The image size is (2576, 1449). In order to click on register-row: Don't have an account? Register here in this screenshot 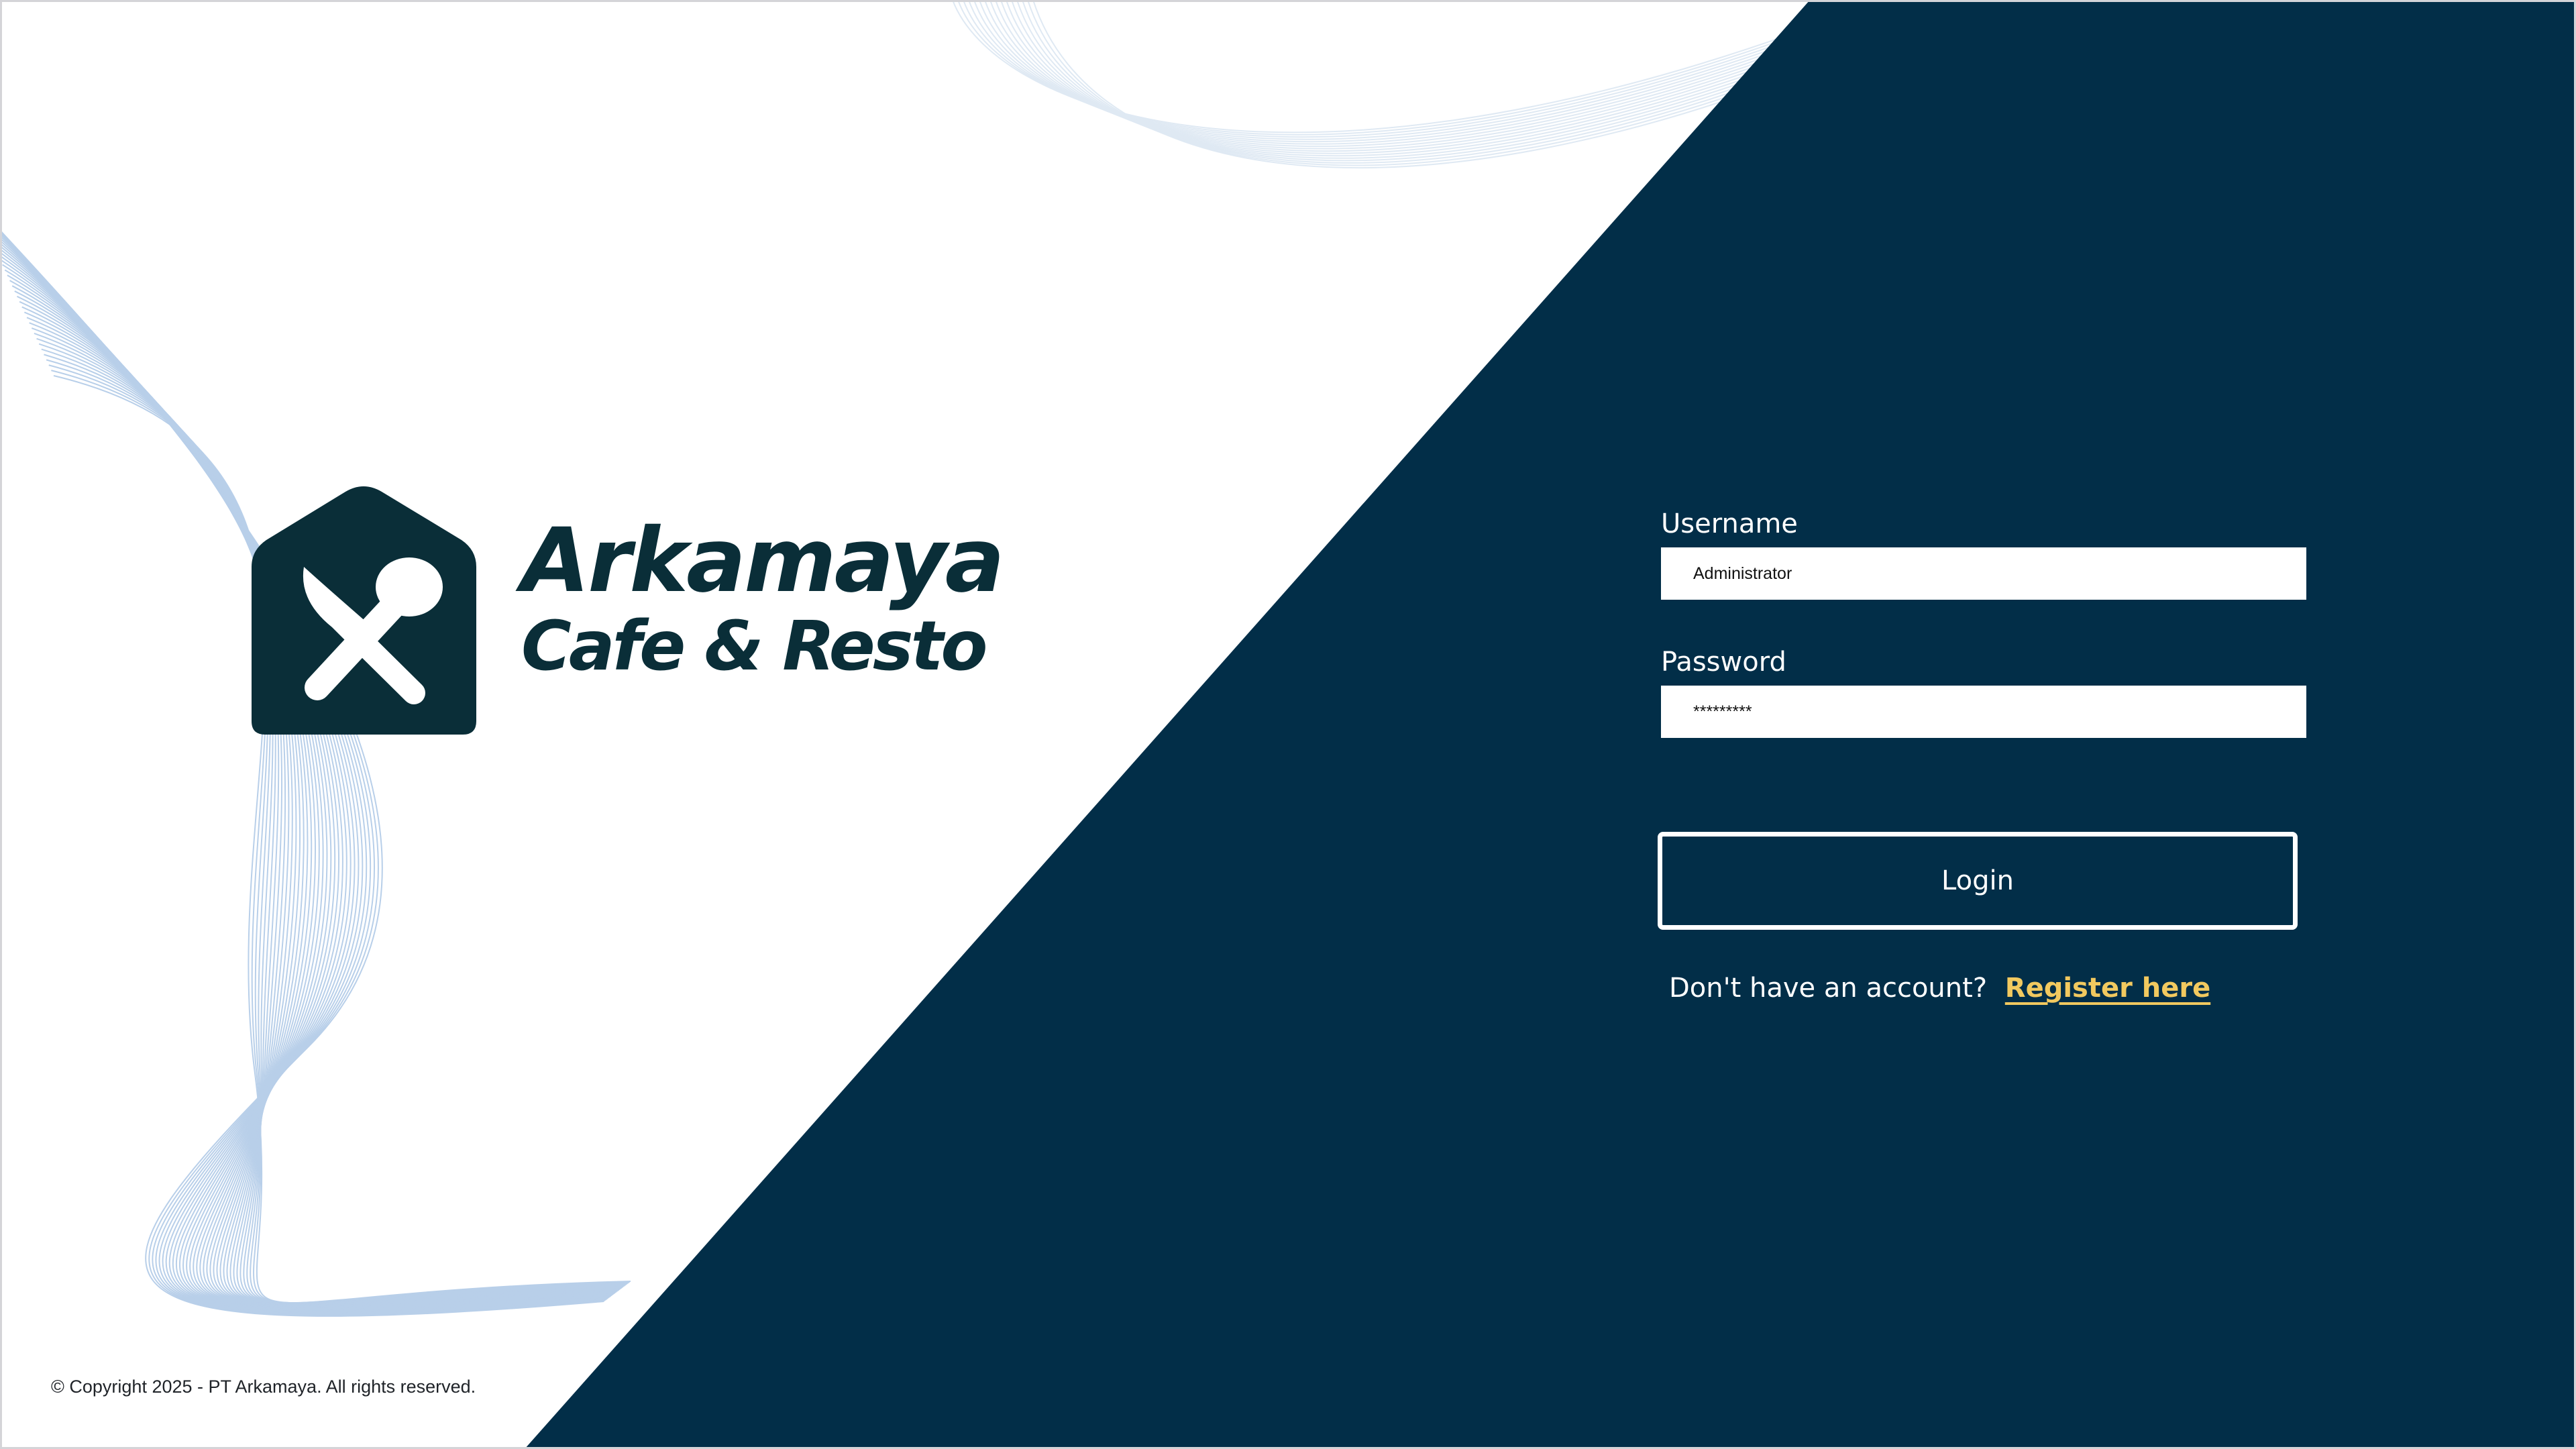, I will do `click(1989, 988)`.